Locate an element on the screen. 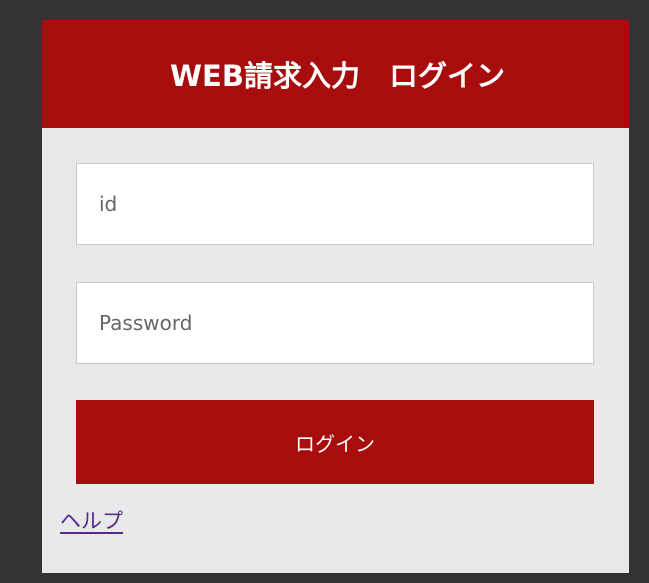 Image resolution: width=649 pixels, height=583 pixels. page-title: WEB請求入力 ログイン is located at coordinates (337, 76).